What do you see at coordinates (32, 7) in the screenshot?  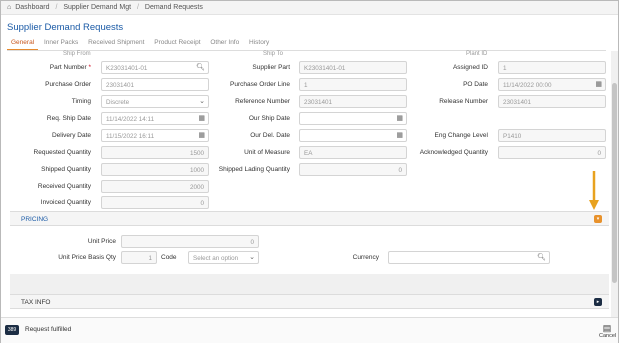 I see `breadcrumb-dashboard: Dashboard` at bounding box center [32, 7].